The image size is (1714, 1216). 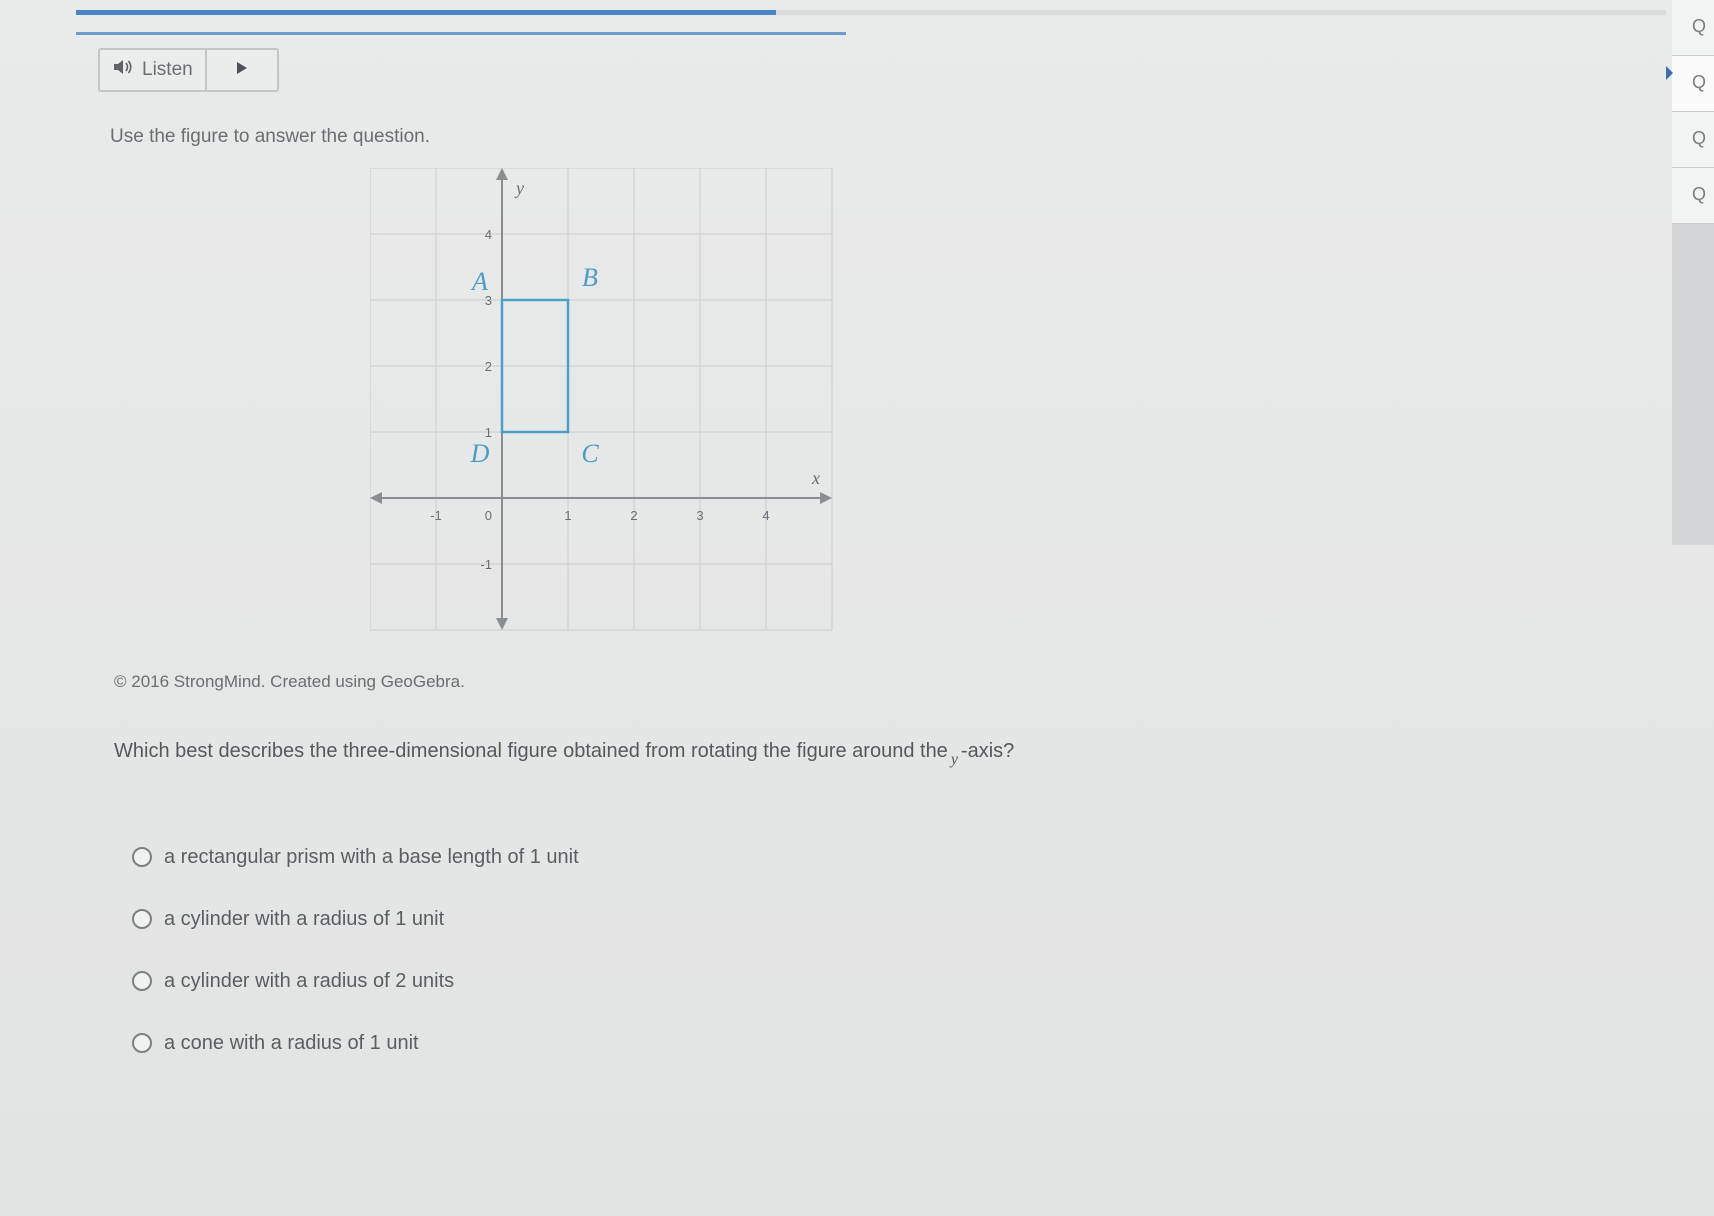 I want to click on play-button, so click(x=242, y=70).